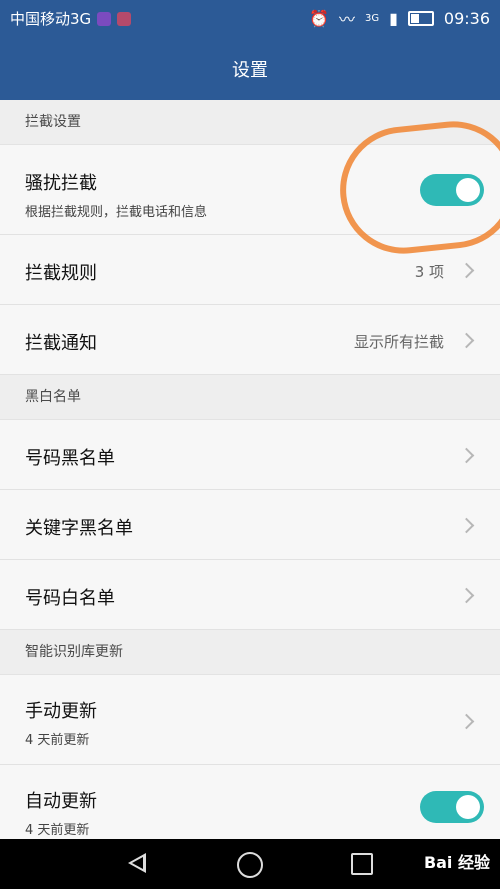 The image size is (500, 889). I want to click on row-label: 手动更新, so click(61, 711).